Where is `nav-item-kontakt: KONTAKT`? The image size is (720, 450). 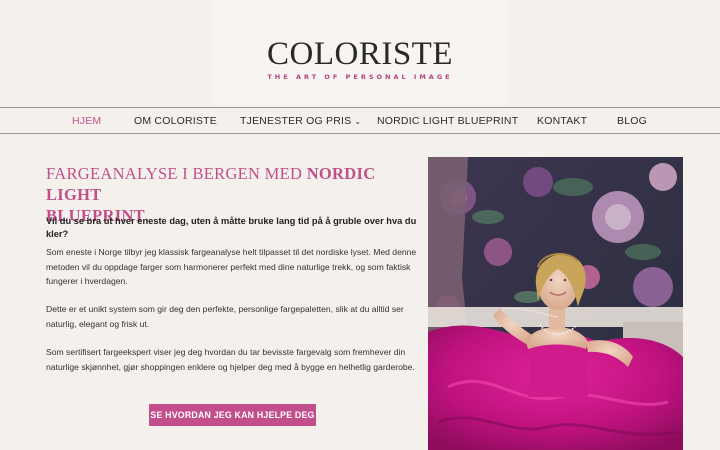
nav-item-kontakt: KONTAKT is located at coordinates (562, 121).